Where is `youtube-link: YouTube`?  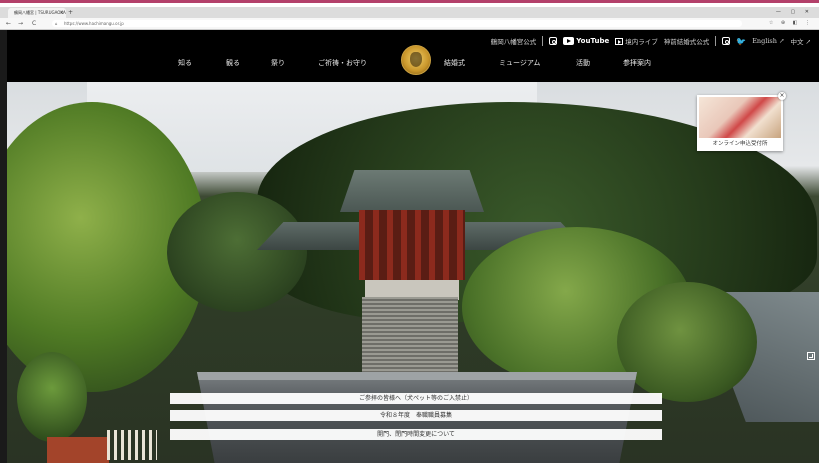 youtube-link: YouTube is located at coordinates (586, 41).